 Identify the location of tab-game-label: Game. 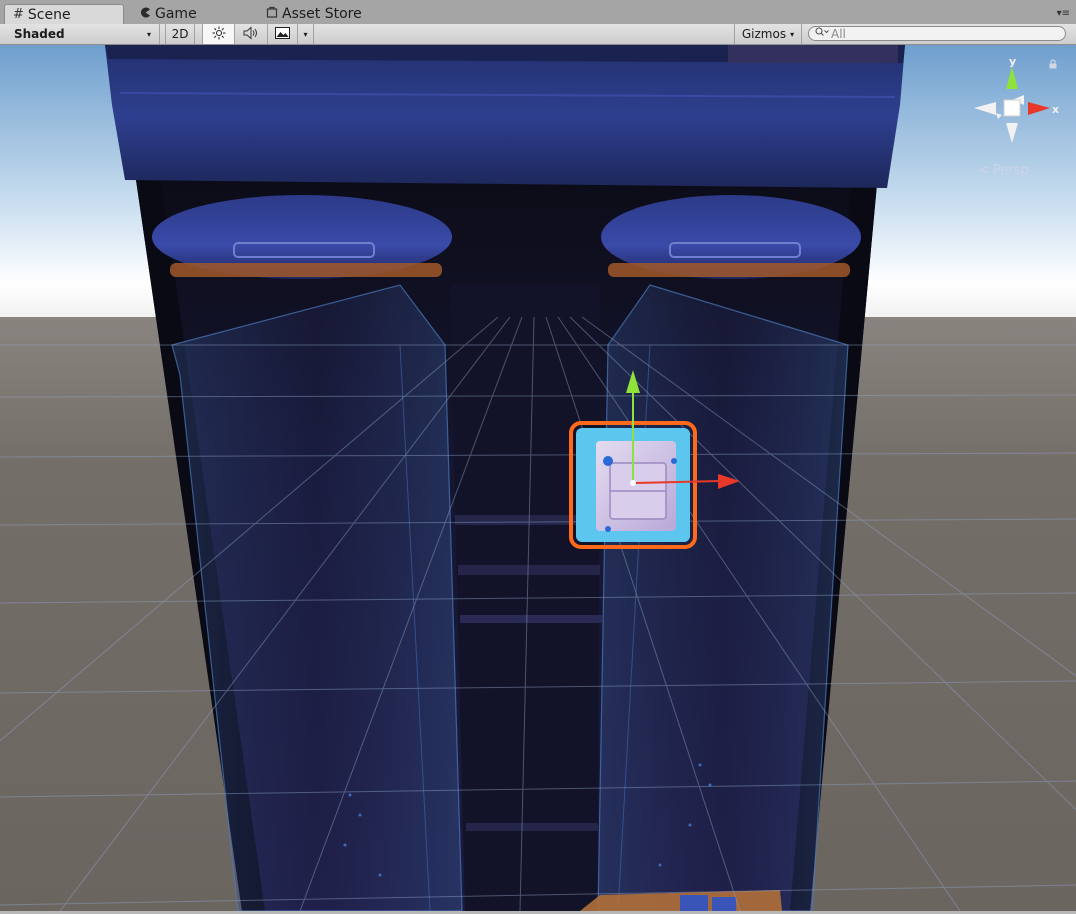
(176, 14).